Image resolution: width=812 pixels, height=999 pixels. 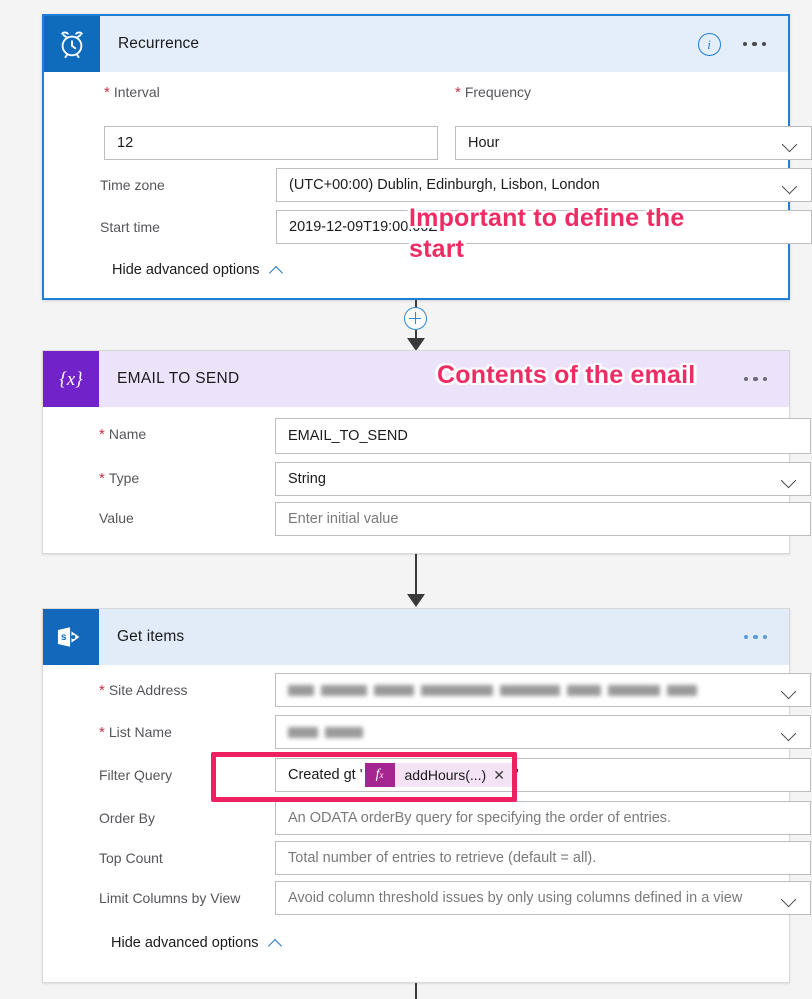 What do you see at coordinates (123, 434) in the screenshot?
I see `name-label: * Name` at bounding box center [123, 434].